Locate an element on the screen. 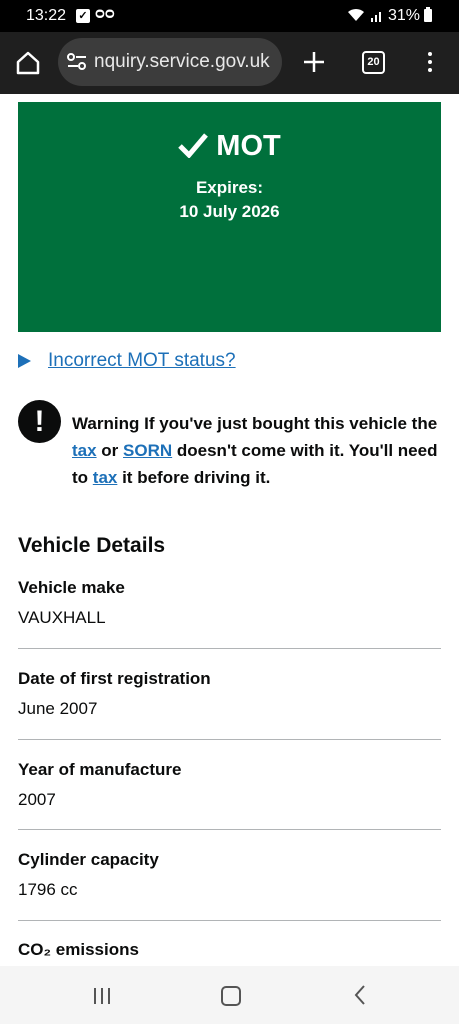  vehicle-details-heading: Vehicle Details is located at coordinates (92, 545).